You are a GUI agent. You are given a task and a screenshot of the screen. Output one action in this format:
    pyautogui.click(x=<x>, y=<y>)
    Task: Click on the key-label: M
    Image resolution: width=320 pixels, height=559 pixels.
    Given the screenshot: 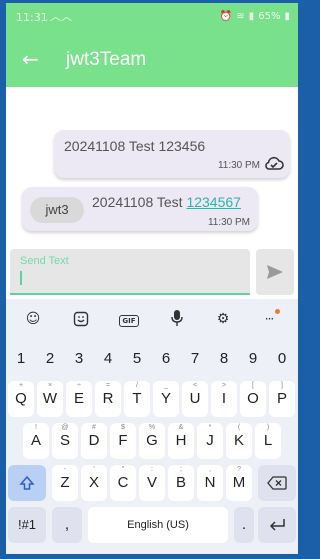 What is the action you would take?
    pyautogui.click(x=239, y=482)
    